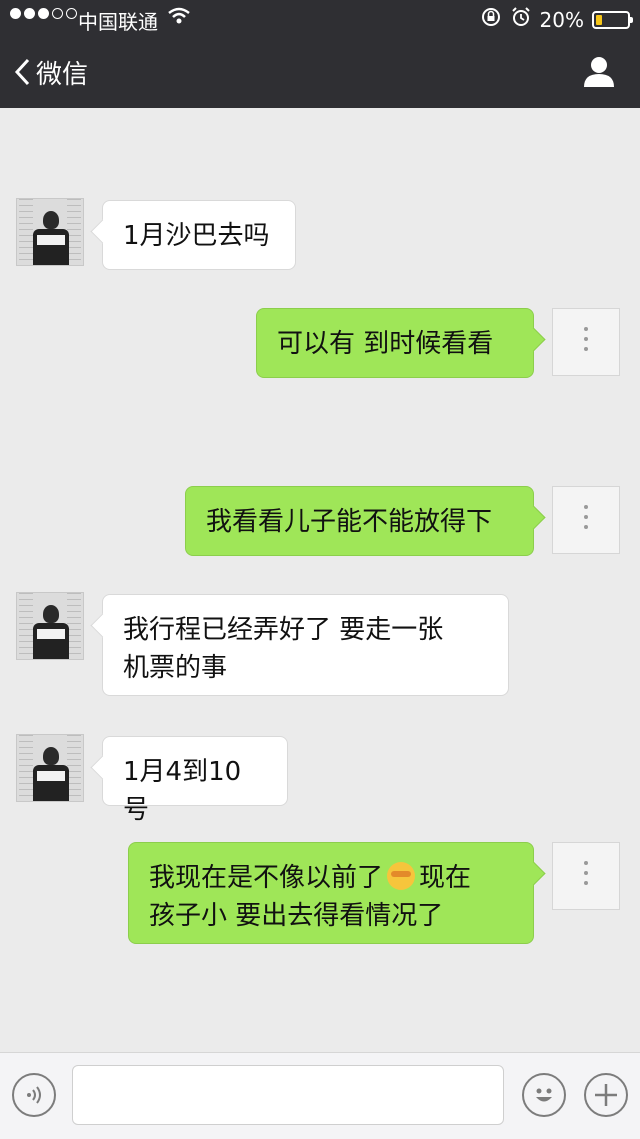 This screenshot has height=1139, width=640. What do you see at coordinates (266, 878) in the screenshot?
I see `message-text: 我现在是不像以前了` at bounding box center [266, 878].